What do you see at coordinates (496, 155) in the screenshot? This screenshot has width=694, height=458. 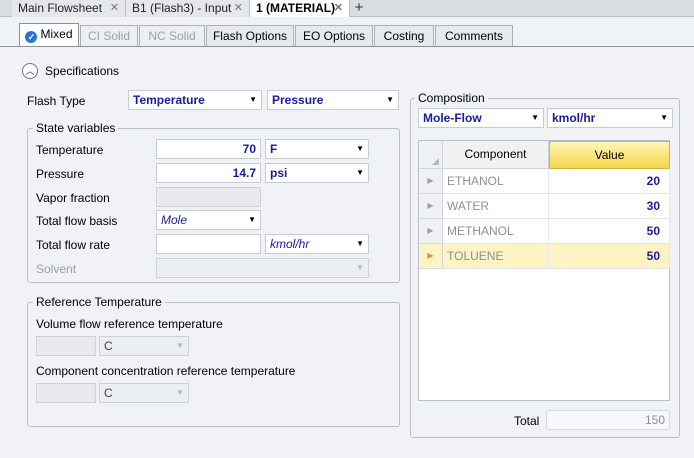 I see `column-header-component: Component` at bounding box center [496, 155].